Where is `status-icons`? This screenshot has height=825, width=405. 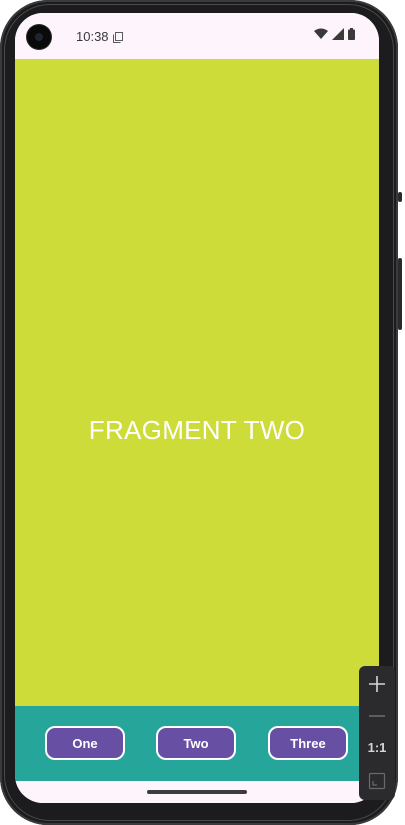 status-icons is located at coordinates (334, 36).